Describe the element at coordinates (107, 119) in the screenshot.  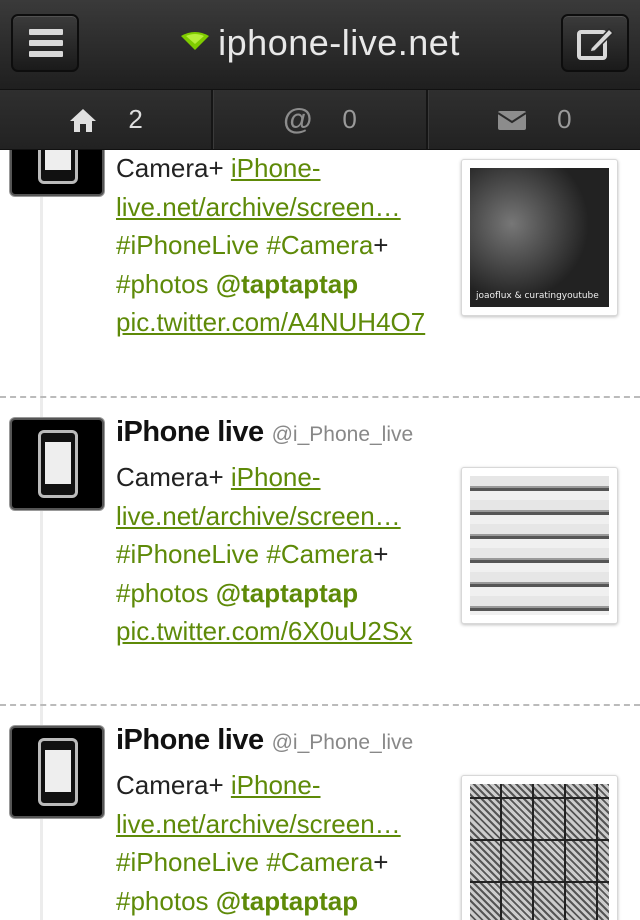
I see `tab-home: 2` at that location.